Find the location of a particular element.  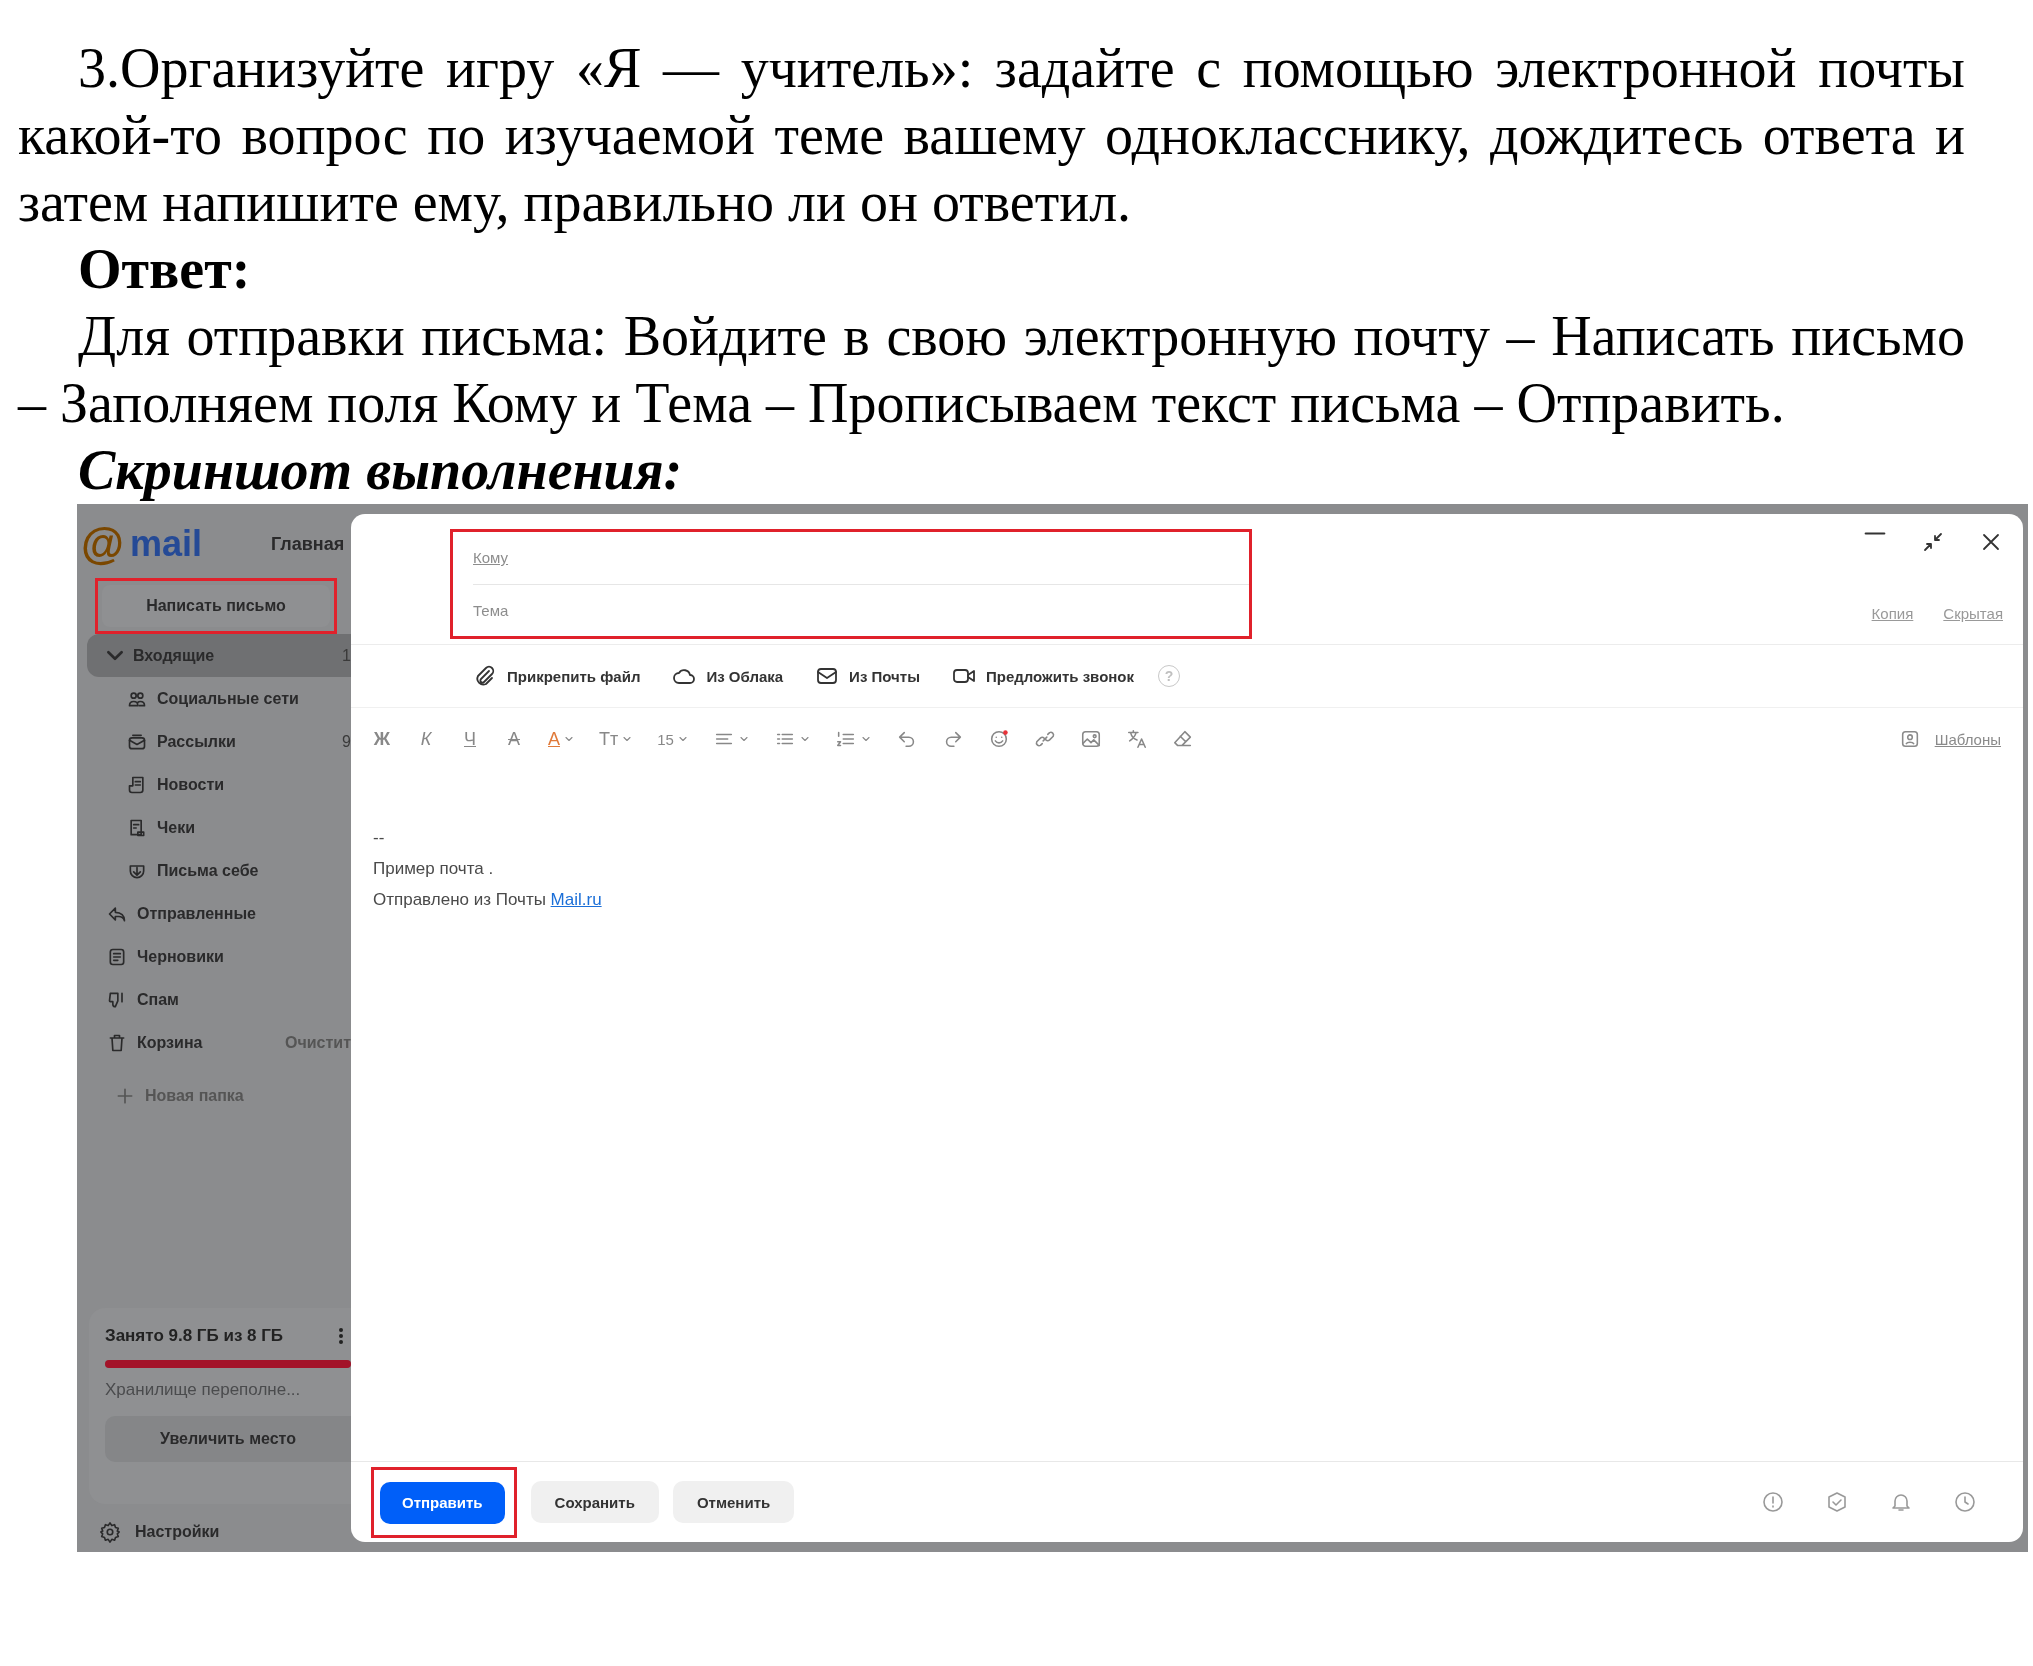

folder-label: Социальные сети is located at coordinates (228, 698).